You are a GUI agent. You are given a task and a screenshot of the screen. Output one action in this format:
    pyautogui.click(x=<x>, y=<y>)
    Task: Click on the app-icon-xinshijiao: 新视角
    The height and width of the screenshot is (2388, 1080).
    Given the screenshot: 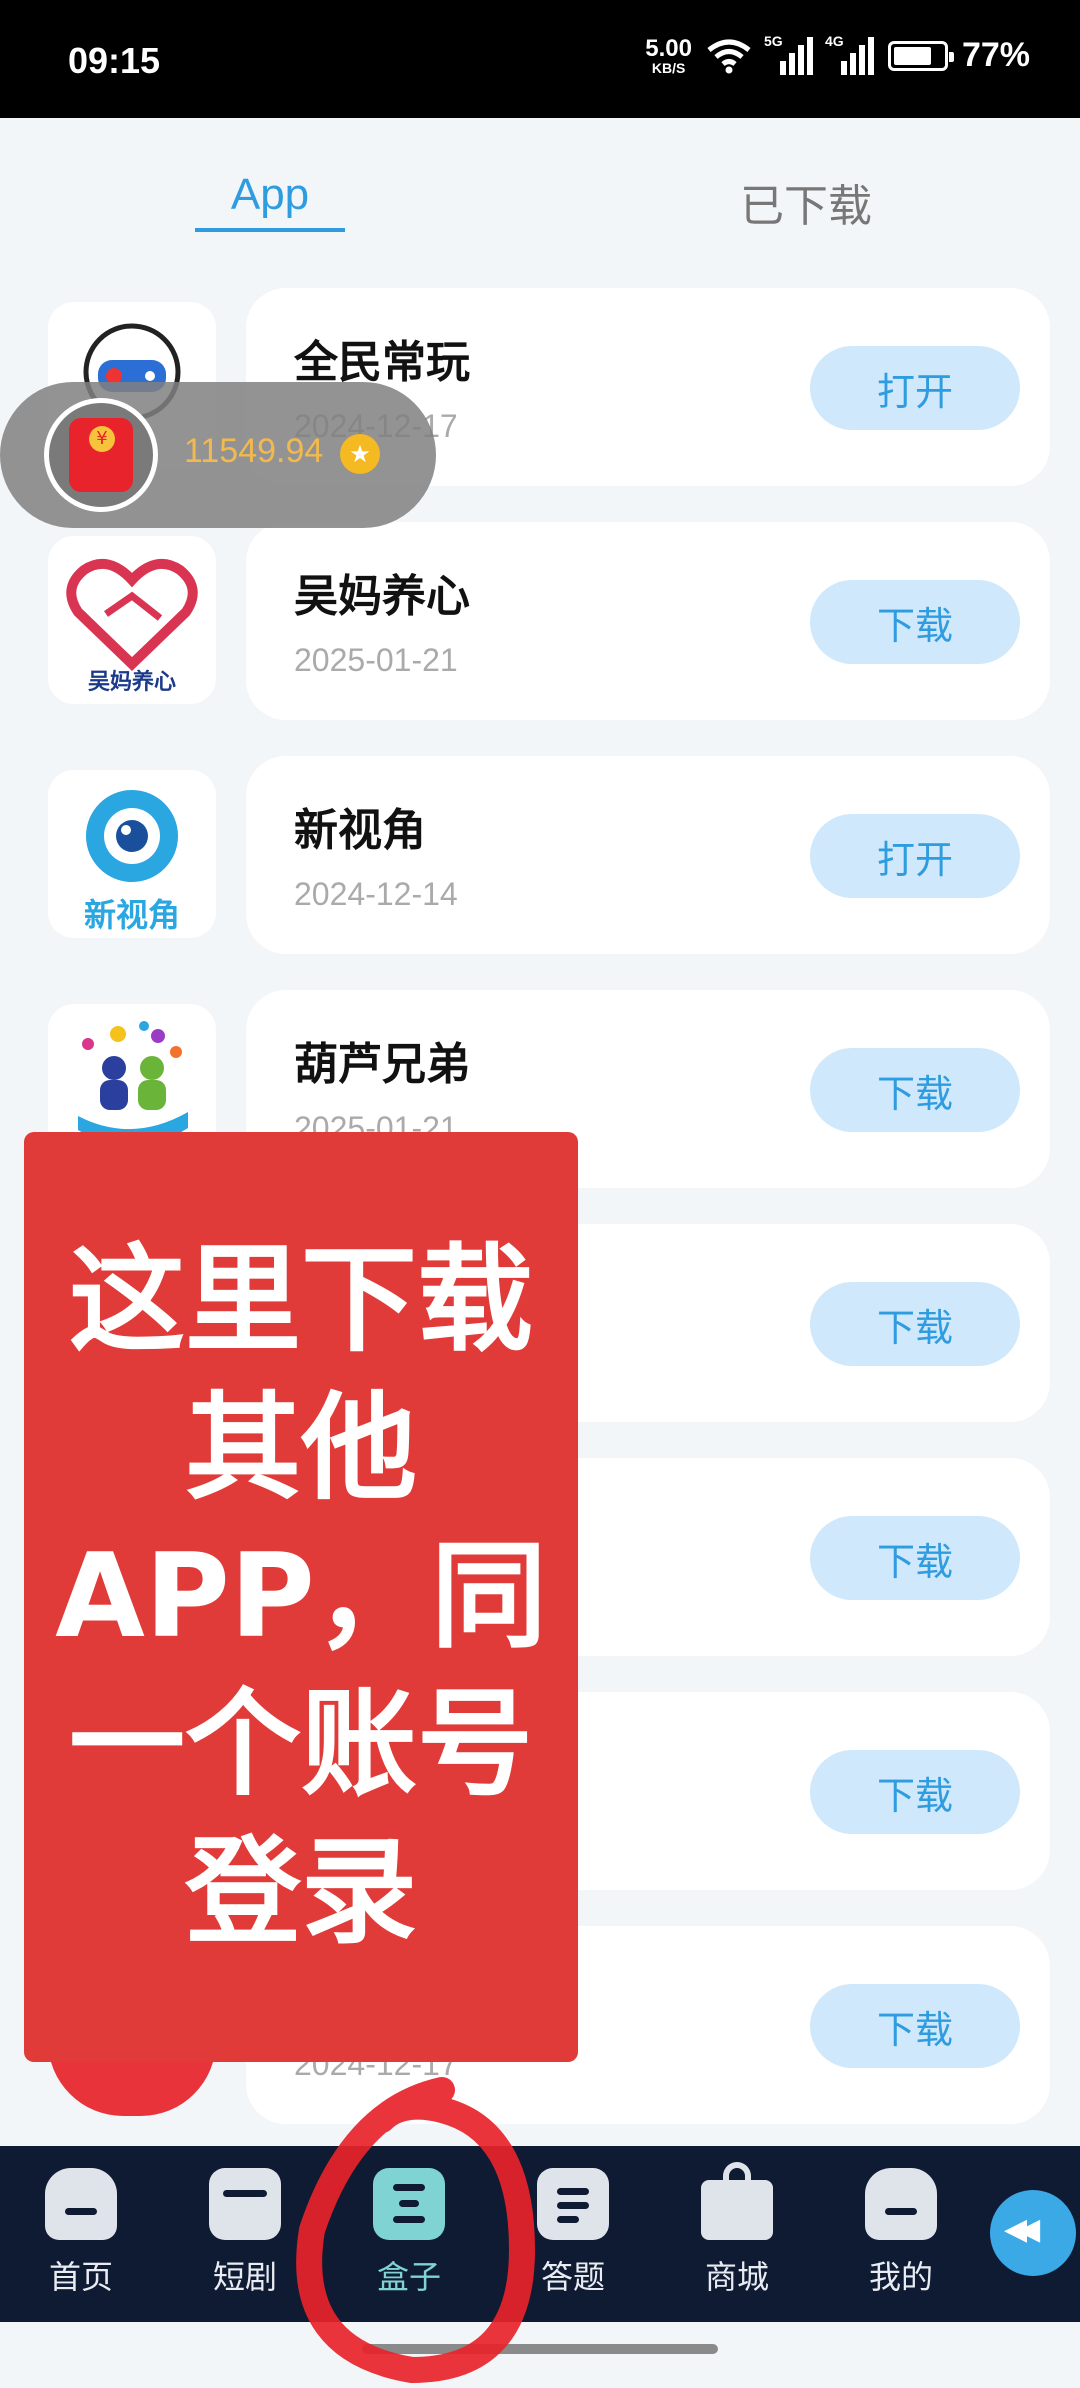 What is the action you would take?
    pyautogui.click(x=132, y=854)
    